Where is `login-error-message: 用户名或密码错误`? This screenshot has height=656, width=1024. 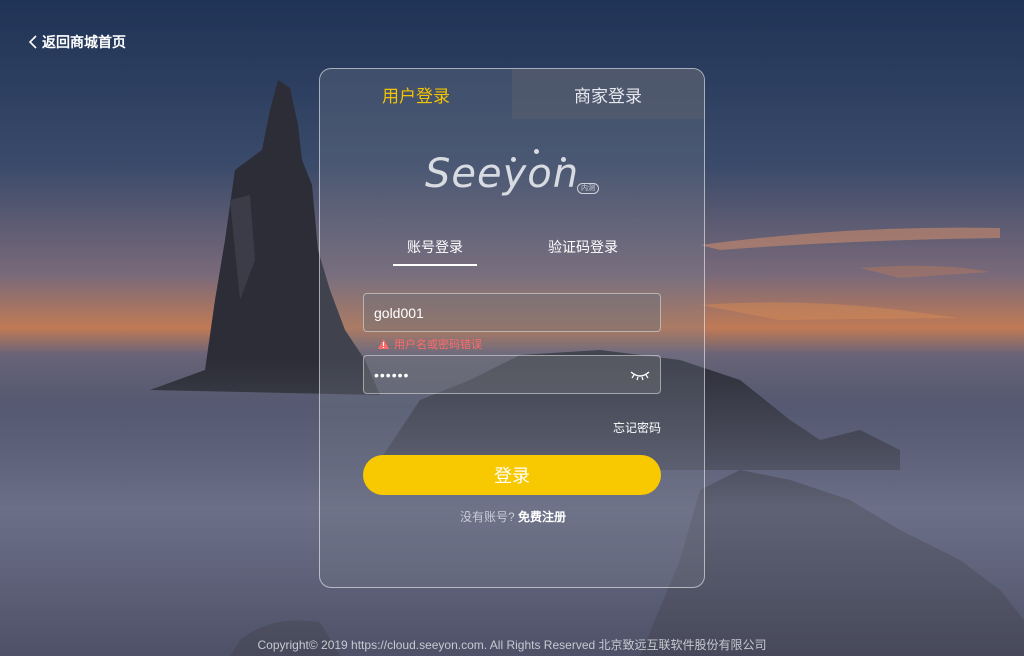 login-error-message: 用户名或密码错误 is located at coordinates (430, 344).